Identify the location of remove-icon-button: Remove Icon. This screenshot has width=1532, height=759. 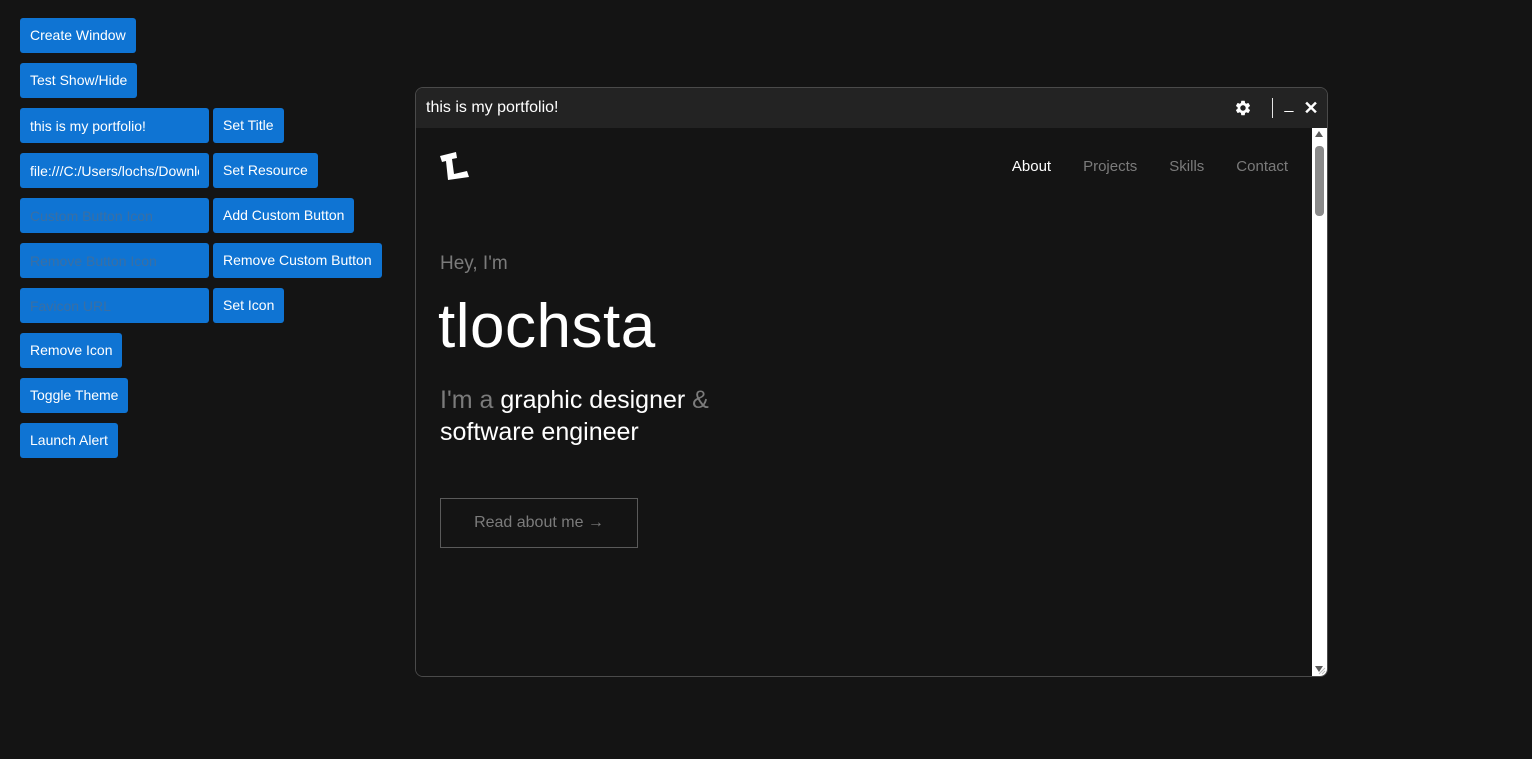
(71, 350).